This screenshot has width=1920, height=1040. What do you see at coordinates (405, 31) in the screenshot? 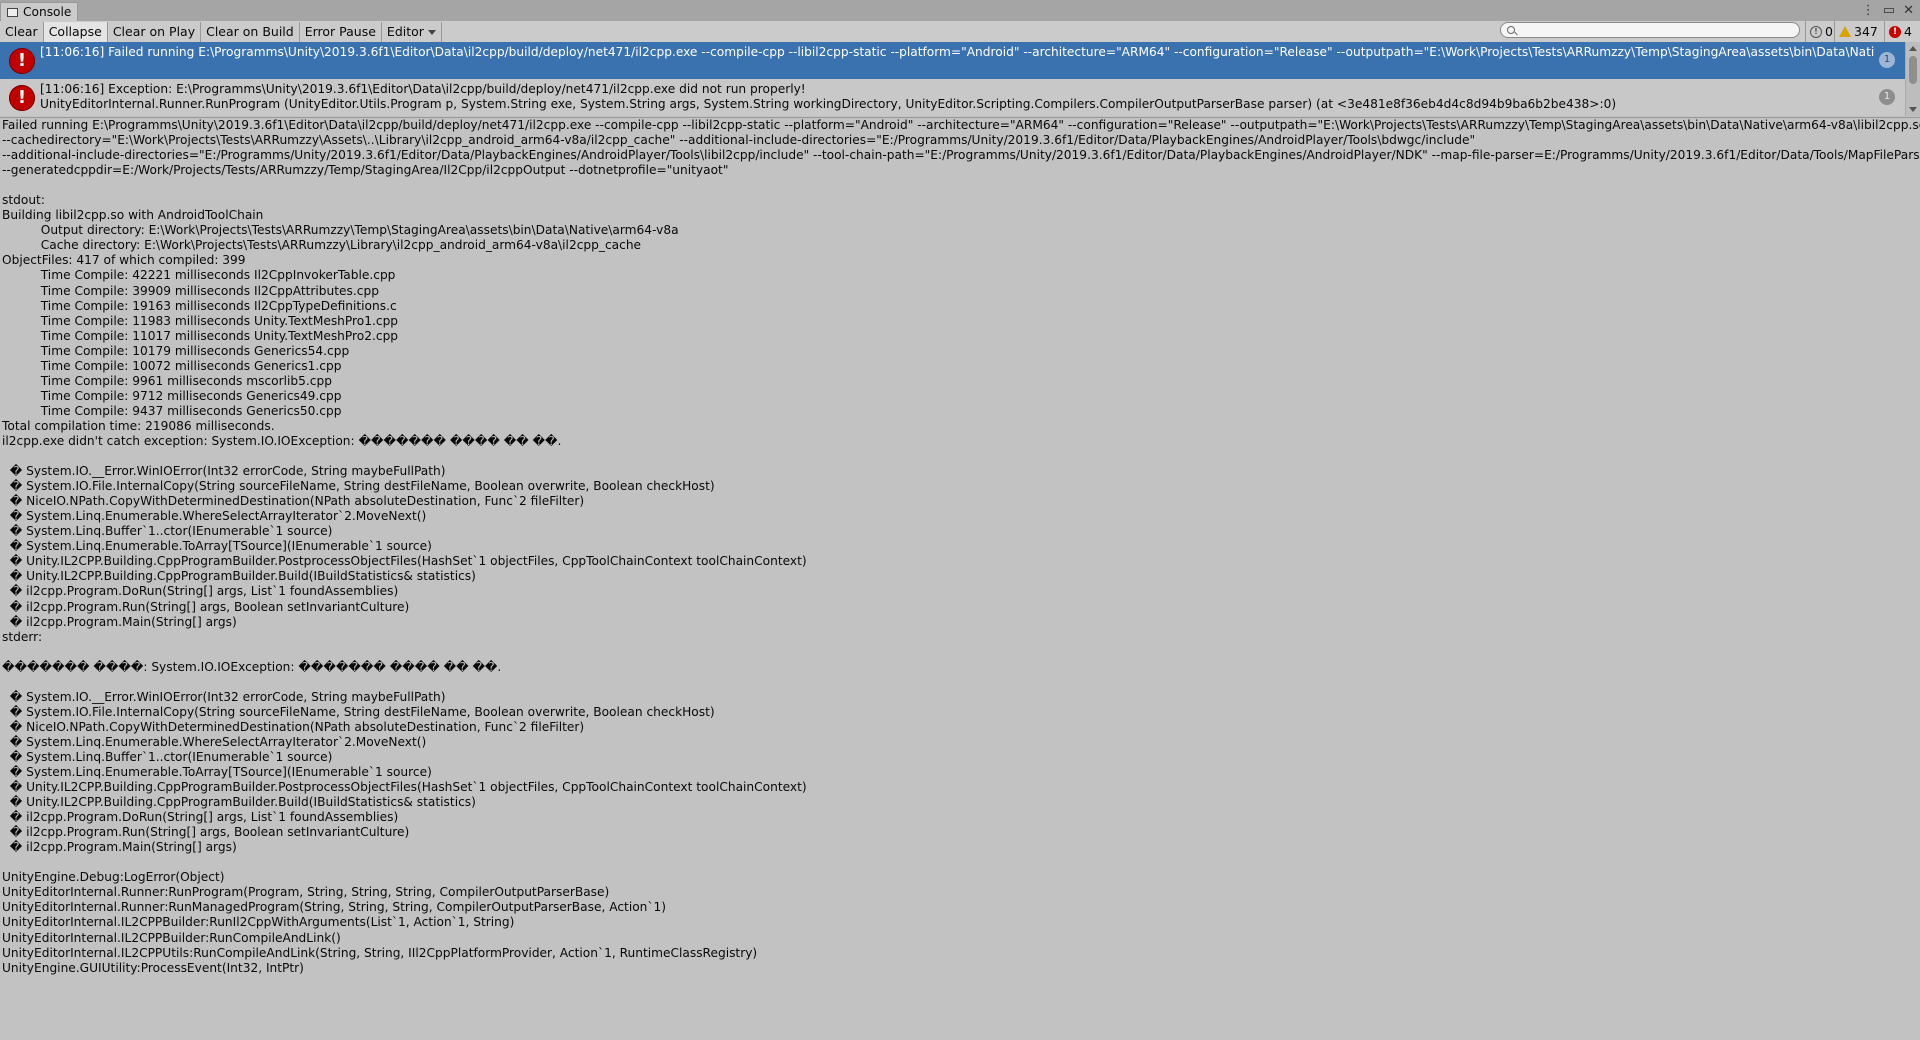
I see `editor-dropdown-label: Editor` at bounding box center [405, 31].